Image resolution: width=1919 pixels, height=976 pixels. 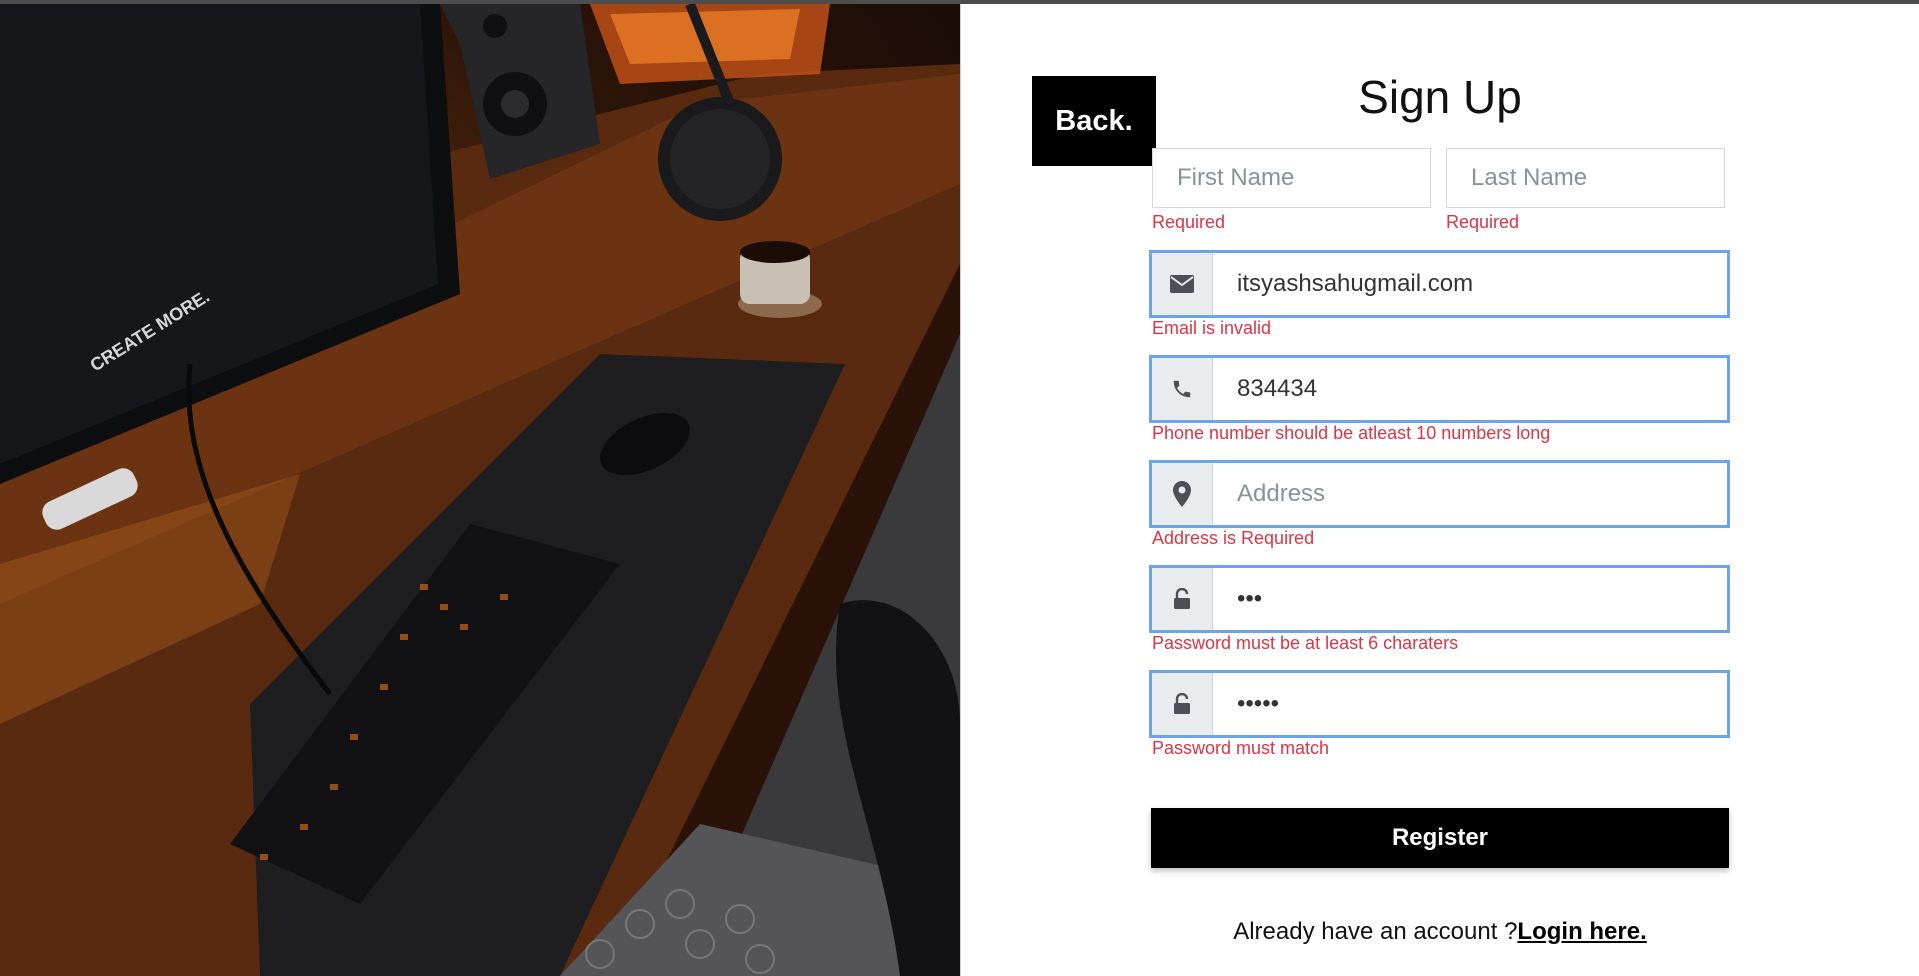 I want to click on register-button: Register, so click(x=1440, y=838).